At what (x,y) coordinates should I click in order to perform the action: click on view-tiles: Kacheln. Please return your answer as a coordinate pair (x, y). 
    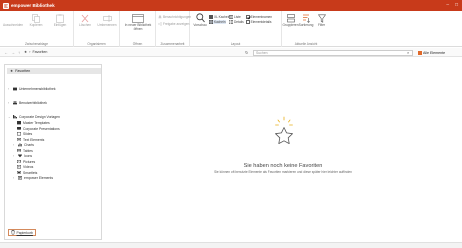
    Looking at the image, I should click on (217, 22).